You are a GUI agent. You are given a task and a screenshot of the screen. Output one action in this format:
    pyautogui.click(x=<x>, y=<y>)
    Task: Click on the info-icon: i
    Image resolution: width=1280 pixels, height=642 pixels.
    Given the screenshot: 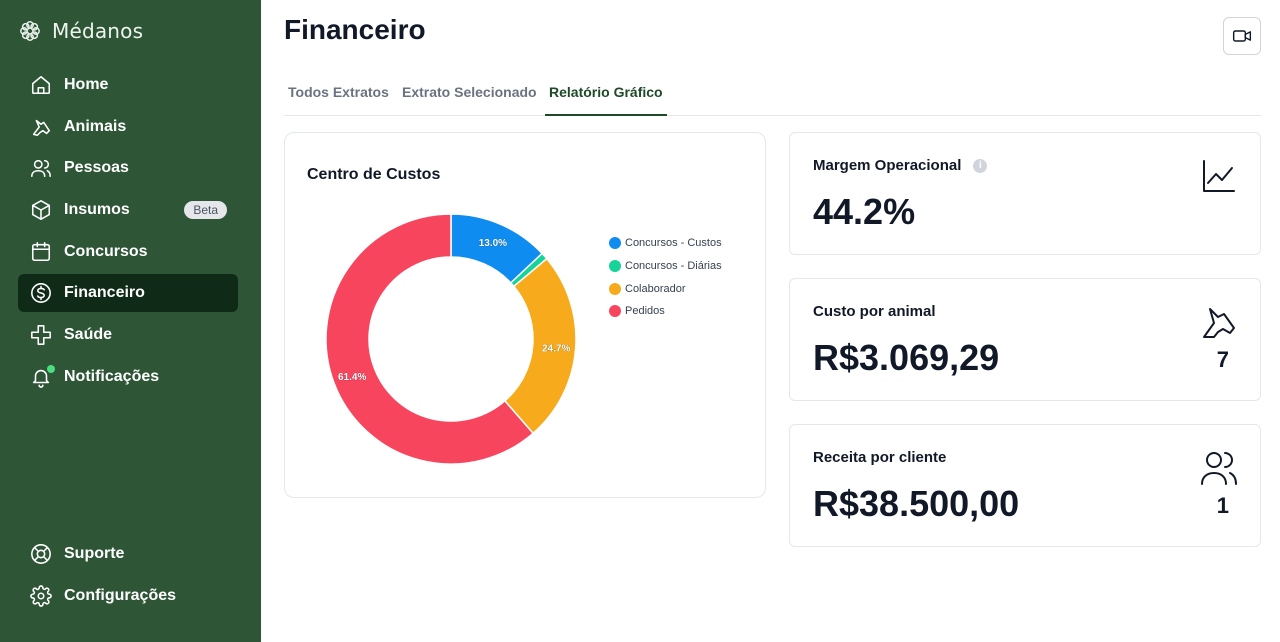 What is the action you would take?
    pyautogui.click(x=980, y=165)
    